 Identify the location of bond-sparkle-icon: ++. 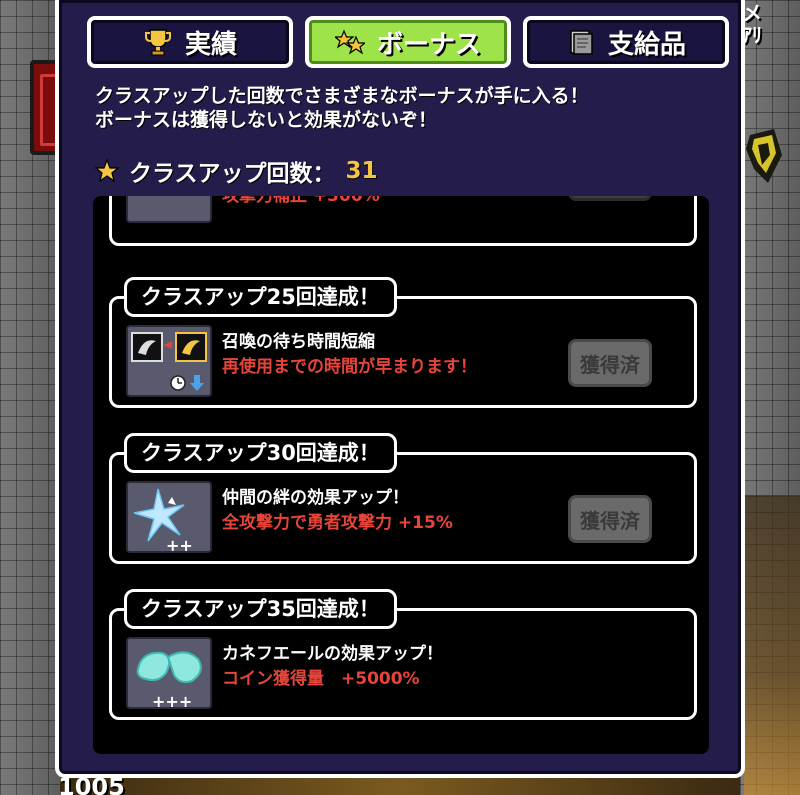
(169, 518).